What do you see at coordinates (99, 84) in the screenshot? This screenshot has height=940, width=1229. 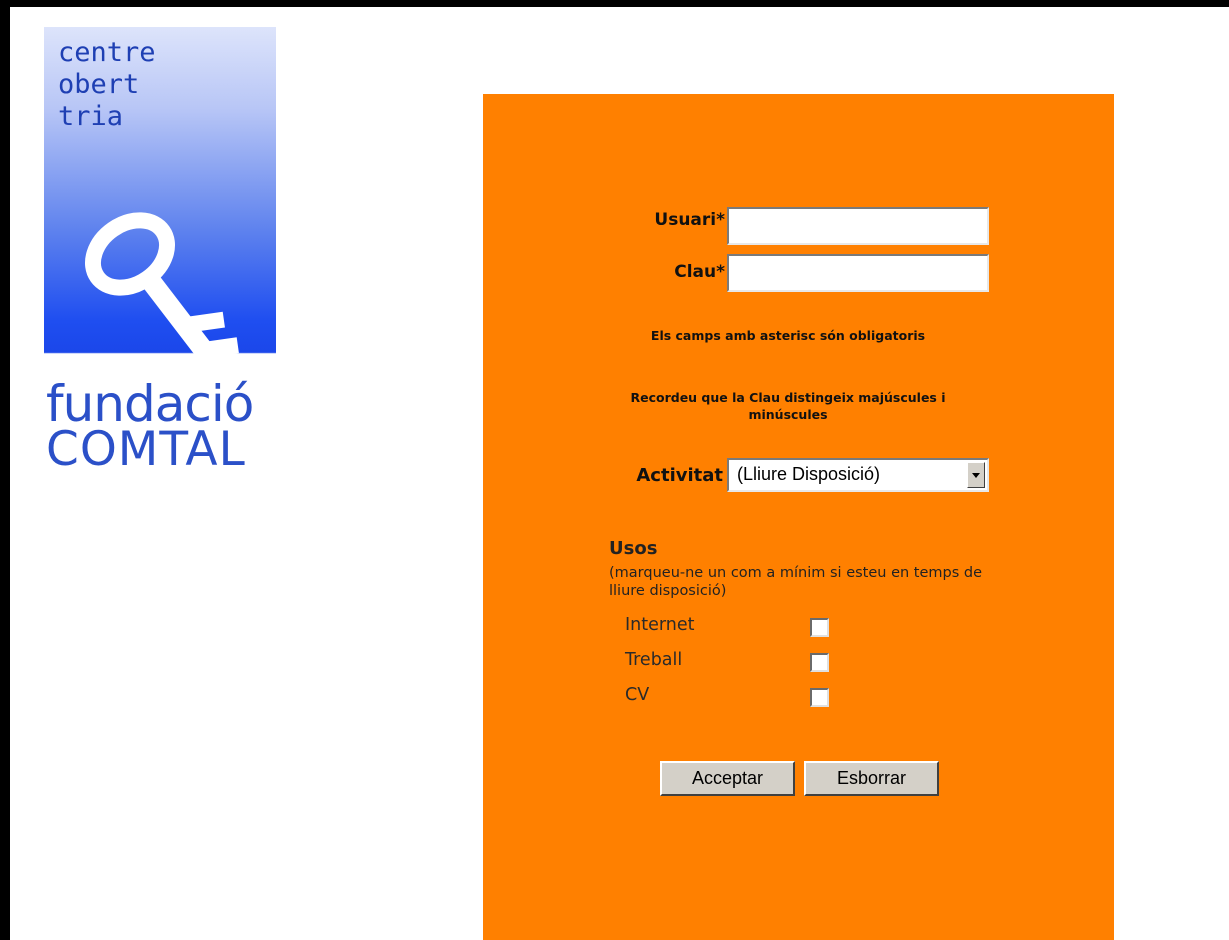 I see `logo-tagline-line2: obert` at bounding box center [99, 84].